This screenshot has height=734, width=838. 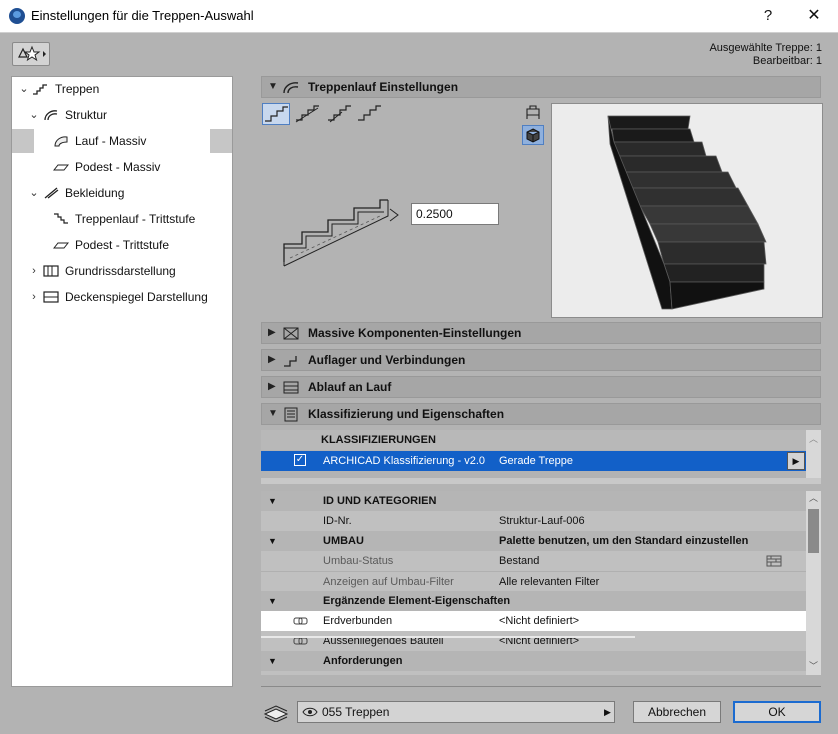 What do you see at coordinates (814, 16) in the screenshot?
I see `close-button: ✕` at bounding box center [814, 16].